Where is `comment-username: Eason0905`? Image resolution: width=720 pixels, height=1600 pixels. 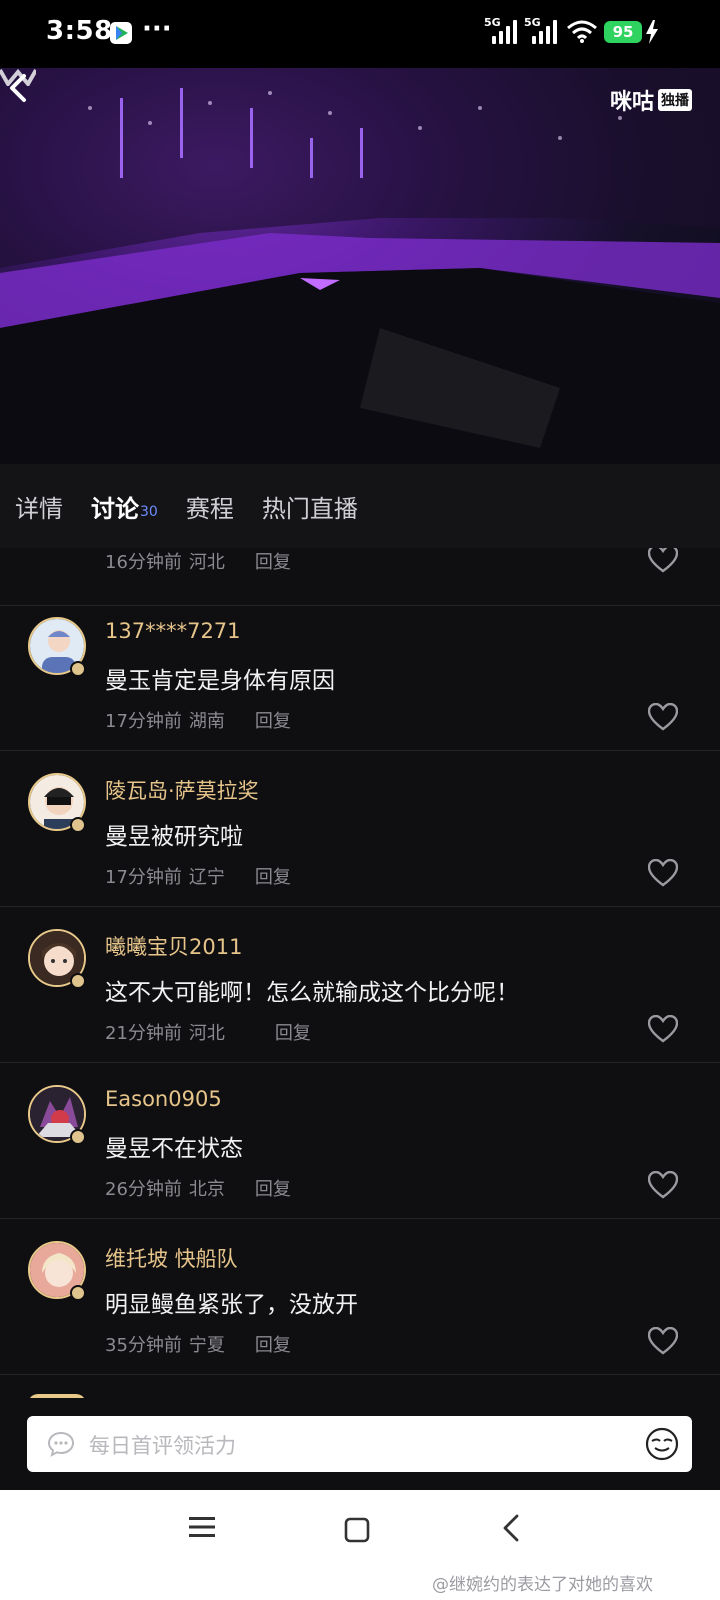 comment-username: Eason0905 is located at coordinates (163, 1099).